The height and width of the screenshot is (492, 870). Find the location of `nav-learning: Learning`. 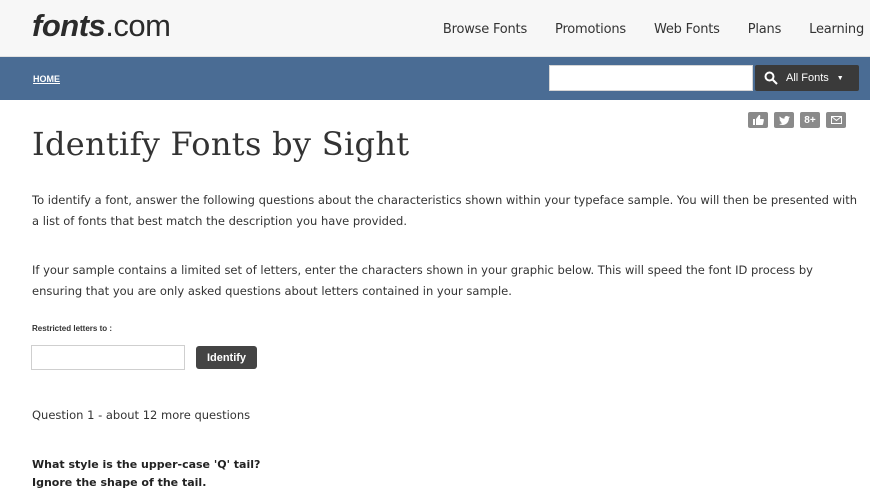

nav-learning: Learning is located at coordinates (836, 29).